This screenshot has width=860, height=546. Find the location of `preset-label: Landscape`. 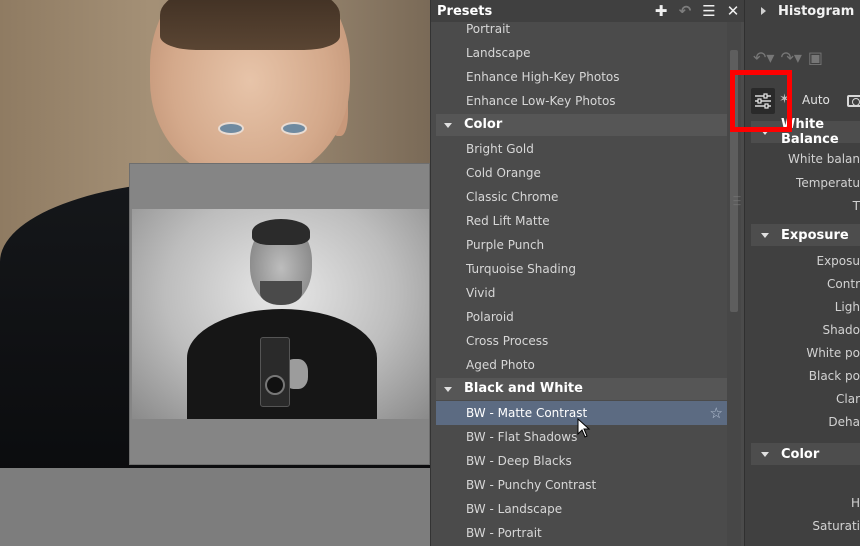

preset-label: Landscape is located at coordinates (498, 53).